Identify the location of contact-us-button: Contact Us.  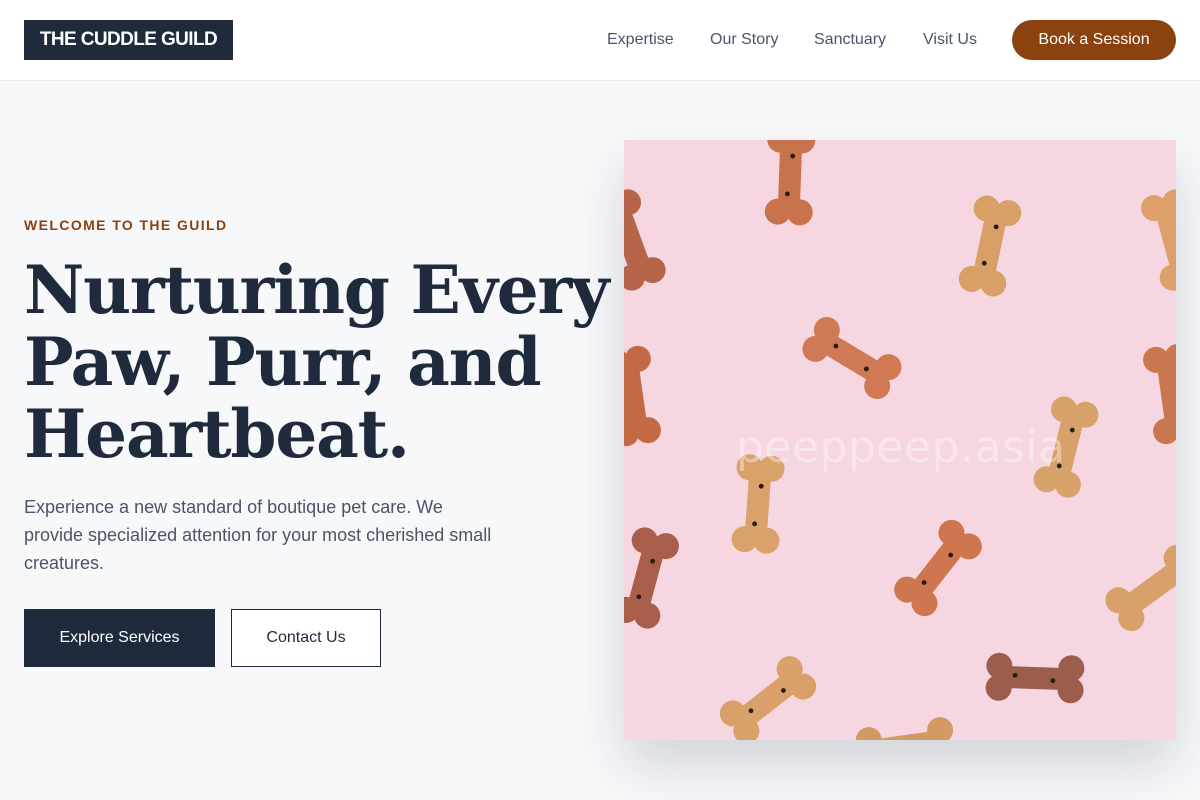
(306, 638).